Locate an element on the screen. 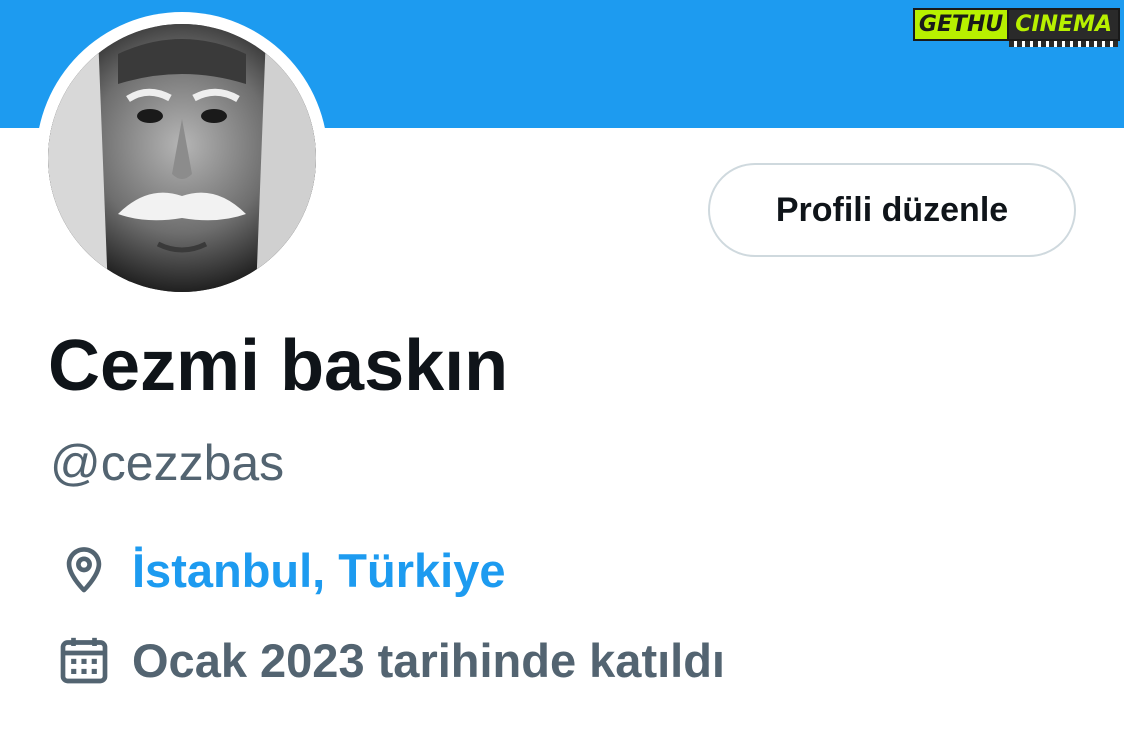 The height and width of the screenshot is (740, 1124). watermark-logo: GETHU CINEMA is located at coordinates (1016, 26).